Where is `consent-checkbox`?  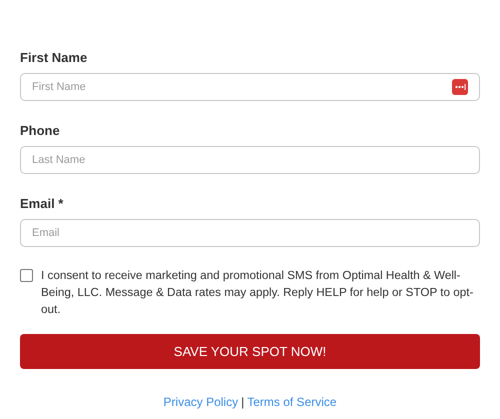
consent-checkbox is located at coordinates (26, 275).